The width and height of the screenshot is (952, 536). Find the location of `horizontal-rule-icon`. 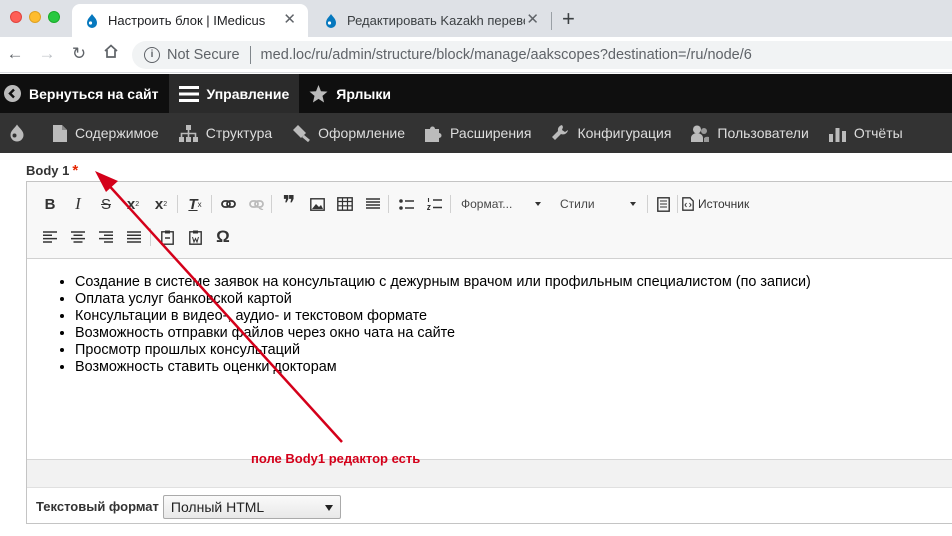

horizontal-rule-icon is located at coordinates (373, 203).